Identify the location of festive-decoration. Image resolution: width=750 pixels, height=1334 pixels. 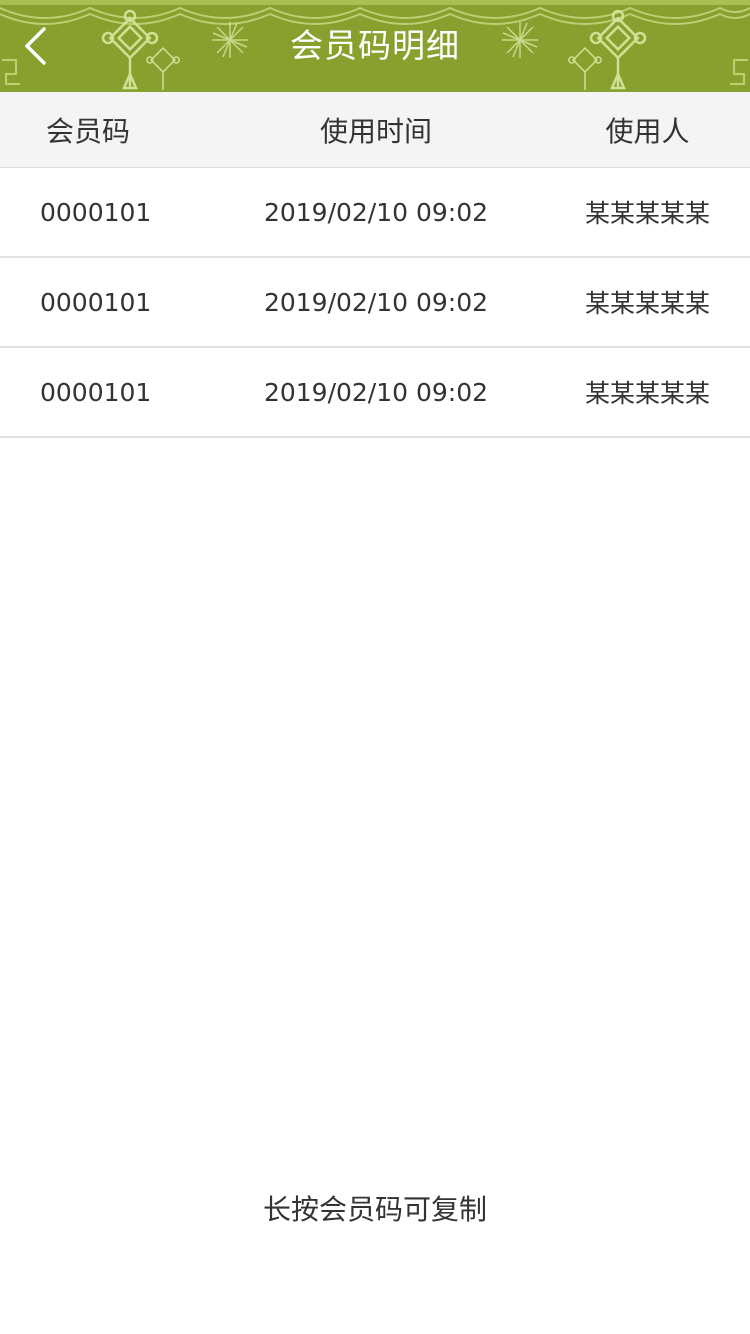
(375, 45).